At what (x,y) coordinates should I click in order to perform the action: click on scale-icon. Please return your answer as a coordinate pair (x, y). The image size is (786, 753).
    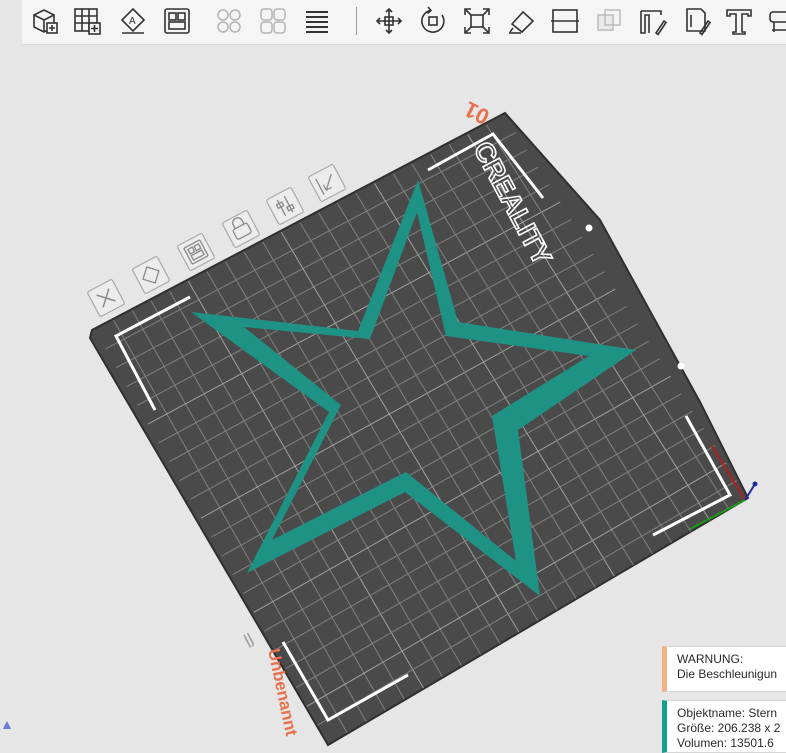
    Looking at the image, I should click on (477, 21).